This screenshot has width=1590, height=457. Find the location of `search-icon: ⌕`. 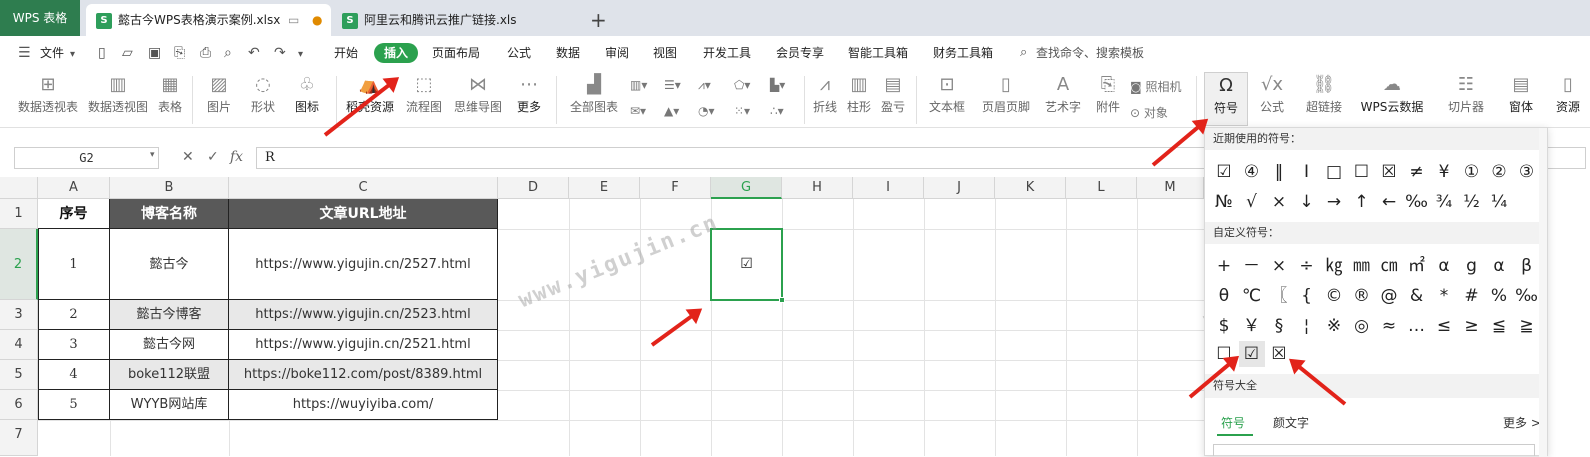

search-icon: ⌕ is located at coordinates (1023, 53).